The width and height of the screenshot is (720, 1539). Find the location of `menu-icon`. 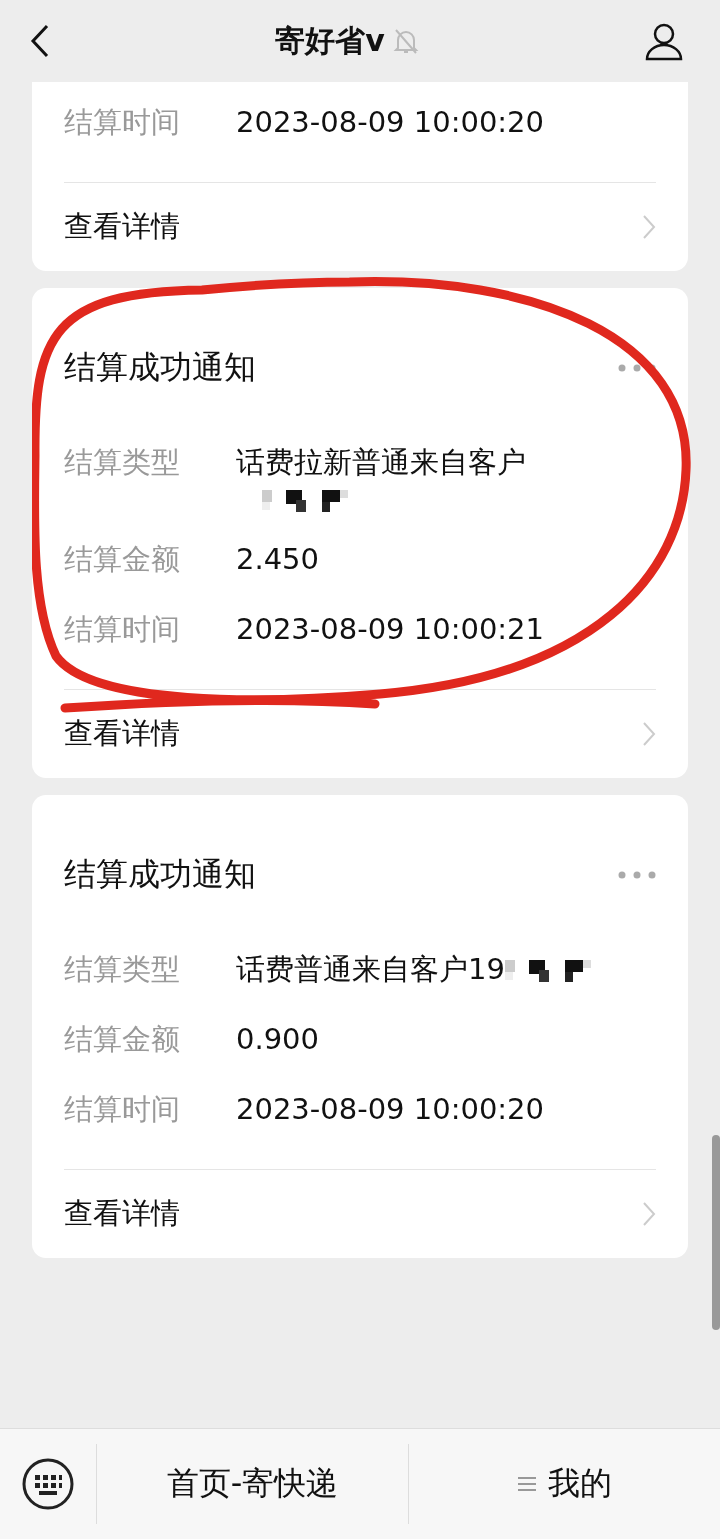

menu-icon is located at coordinates (526, 1484).